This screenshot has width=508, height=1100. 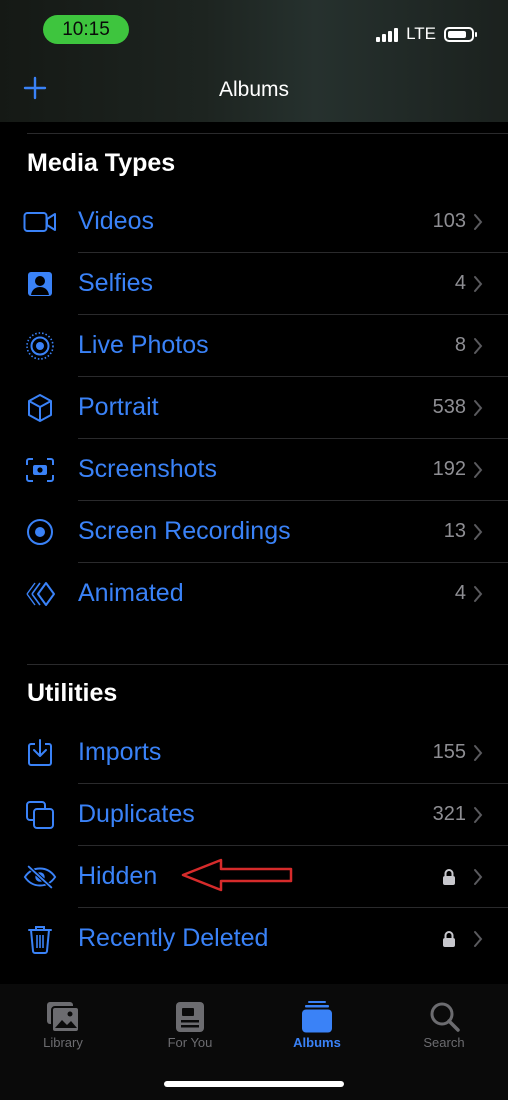 I want to click on album-row-duplicates: Duplicates 321, so click(x=254, y=815).